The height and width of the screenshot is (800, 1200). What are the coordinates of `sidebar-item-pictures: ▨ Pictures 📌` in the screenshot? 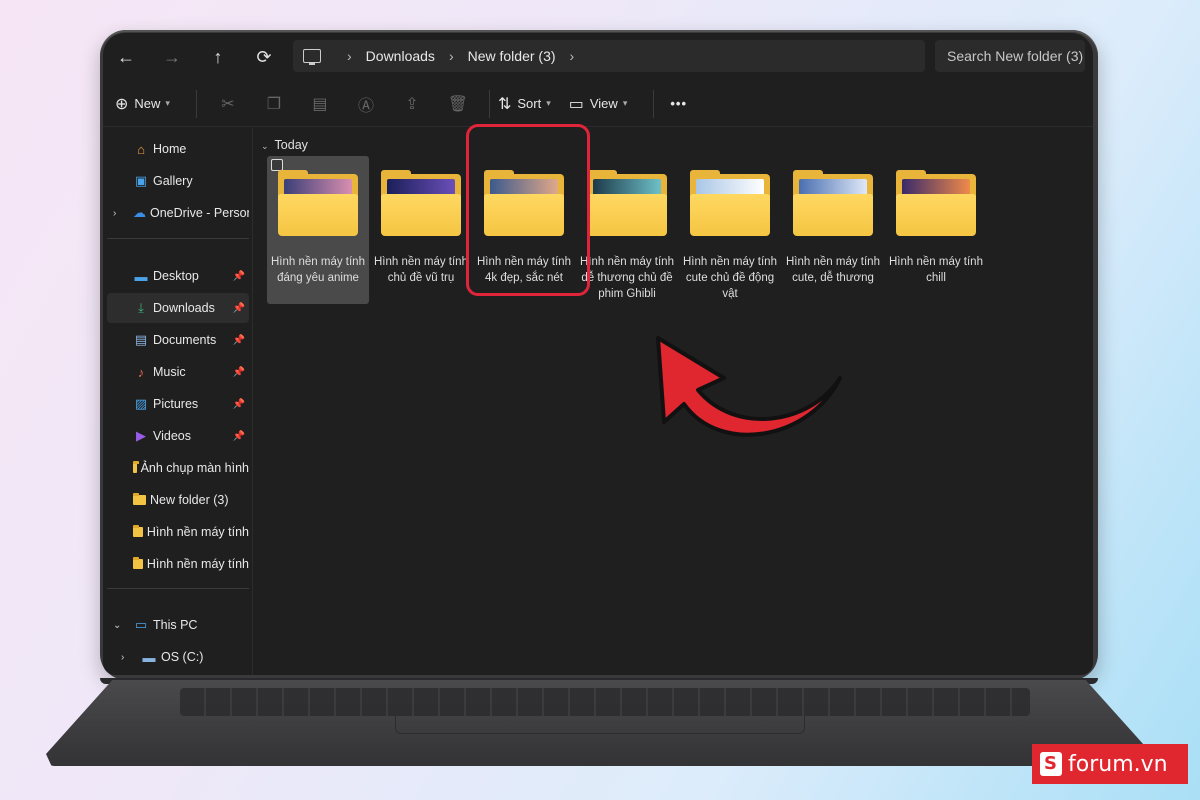 It's located at (178, 404).